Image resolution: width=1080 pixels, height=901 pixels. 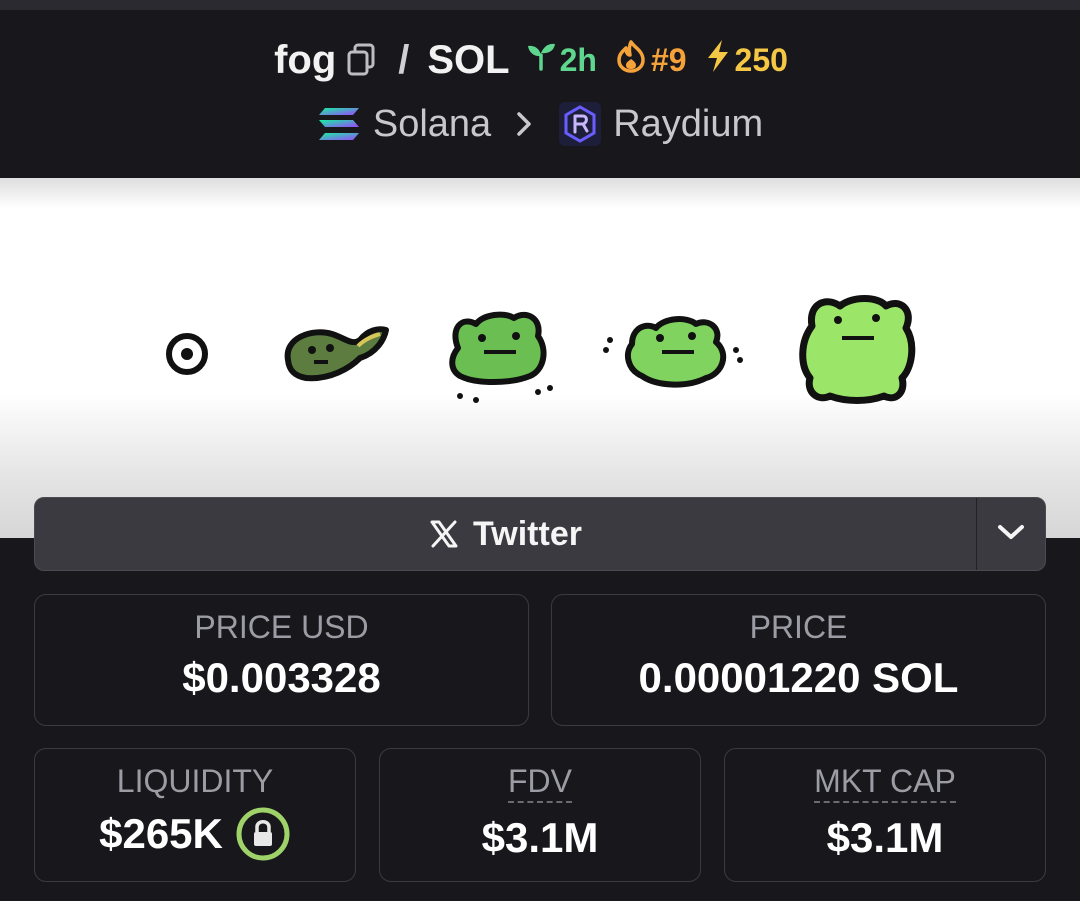 I want to click on quote-token-symbol: SOL, so click(x=468, y=59).